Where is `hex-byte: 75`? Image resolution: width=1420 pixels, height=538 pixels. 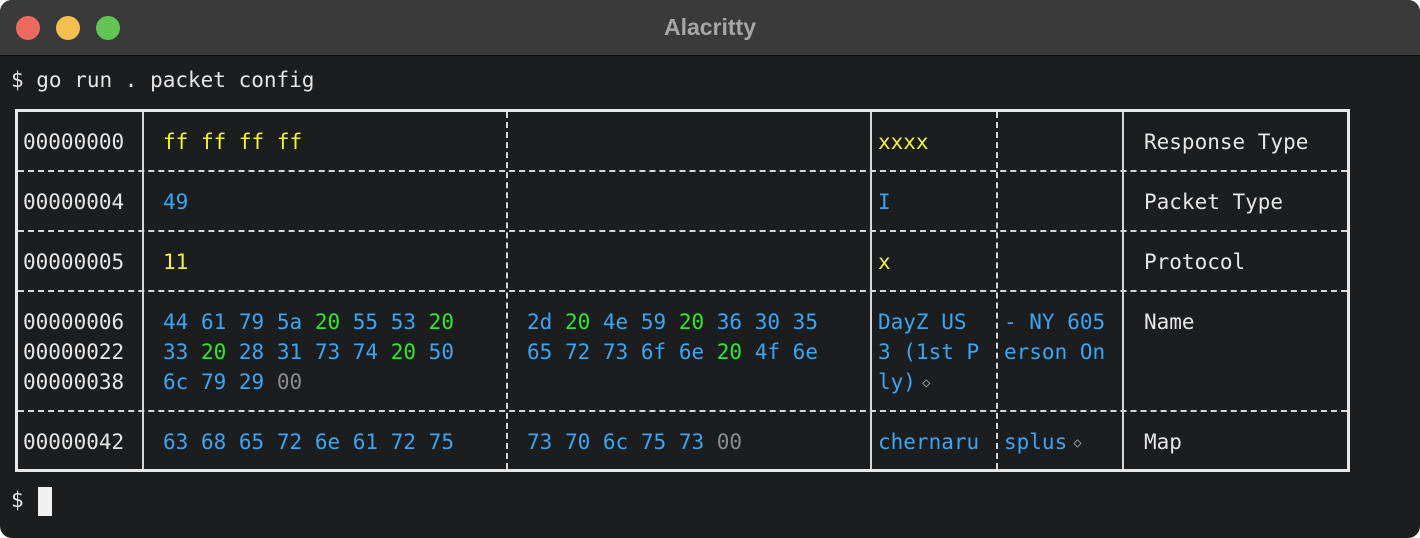
hex-byte: 75 is located at coordinates (653, 442).